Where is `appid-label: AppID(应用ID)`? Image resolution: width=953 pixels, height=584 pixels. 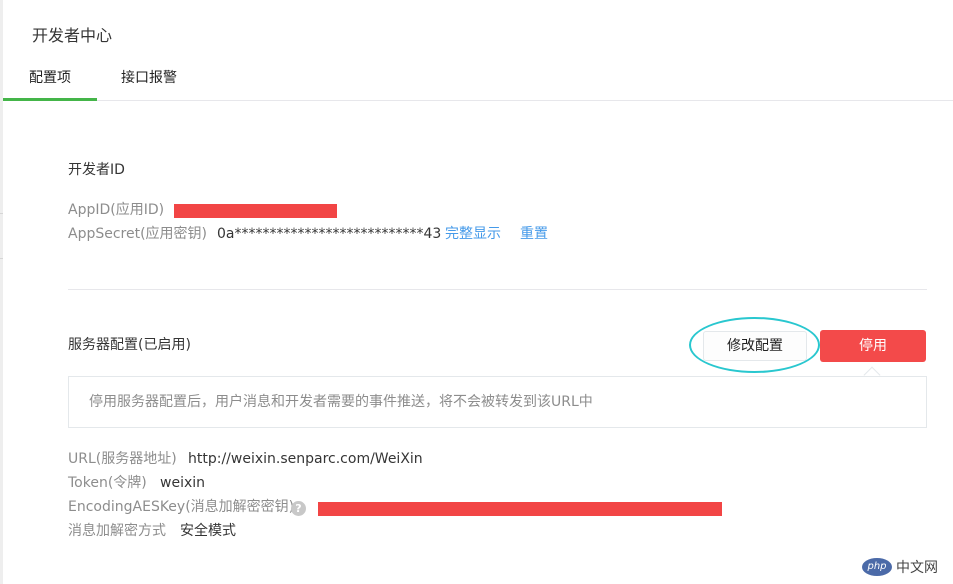
appid-label: AppID(应用ID) is located at coordinates (116, 210).